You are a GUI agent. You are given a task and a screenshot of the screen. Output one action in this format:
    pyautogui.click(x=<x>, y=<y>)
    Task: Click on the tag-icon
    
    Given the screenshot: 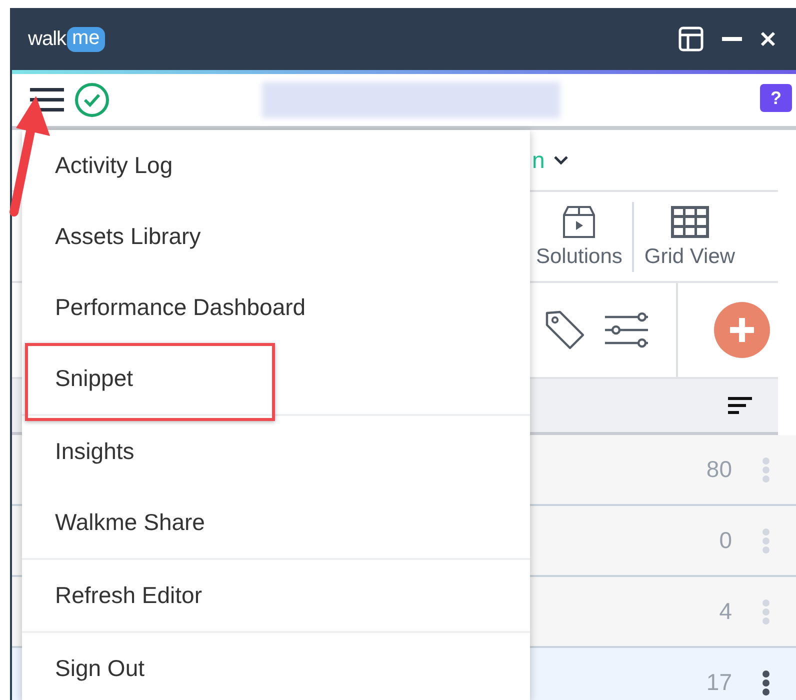 What is the action you would take?
    pyautogui.click(x=565, y=330)
    